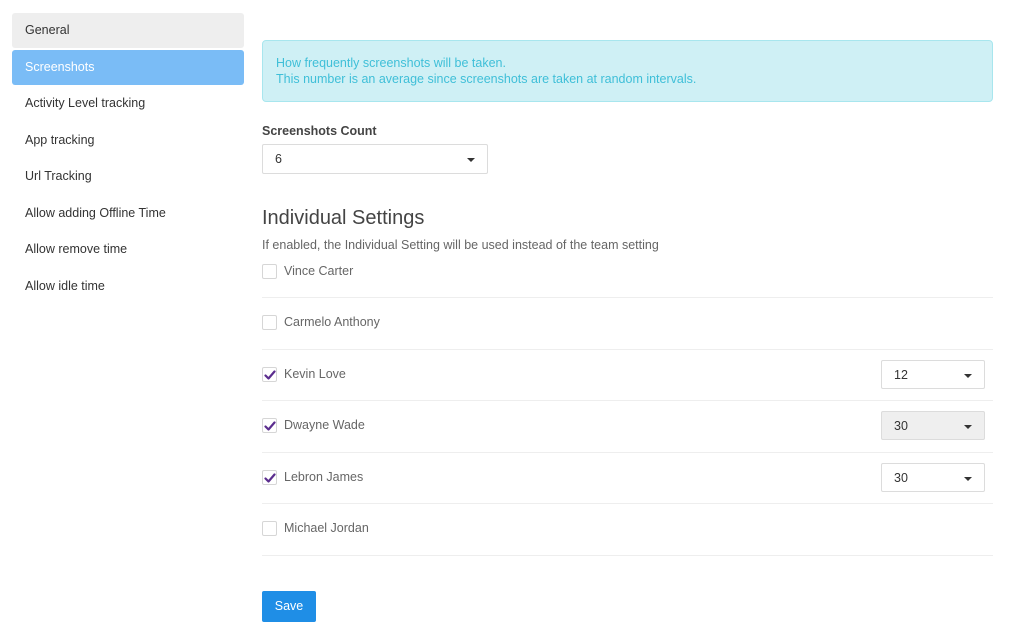  I want to click on screenshots-count-label: Screenshots Count, so click(319, 131).